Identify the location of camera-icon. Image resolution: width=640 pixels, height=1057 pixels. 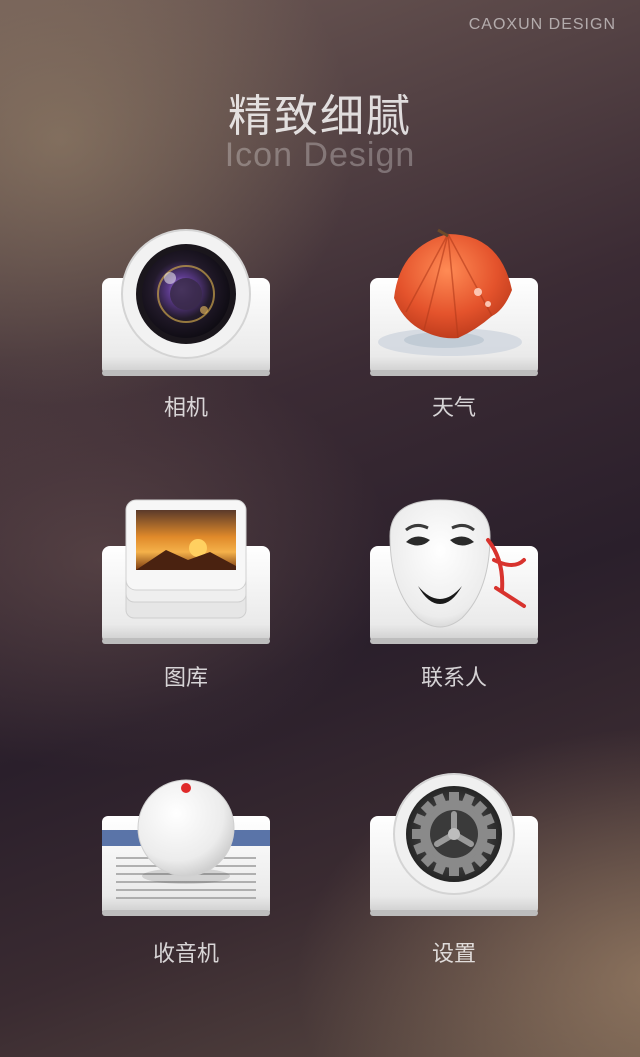
(186, 302).